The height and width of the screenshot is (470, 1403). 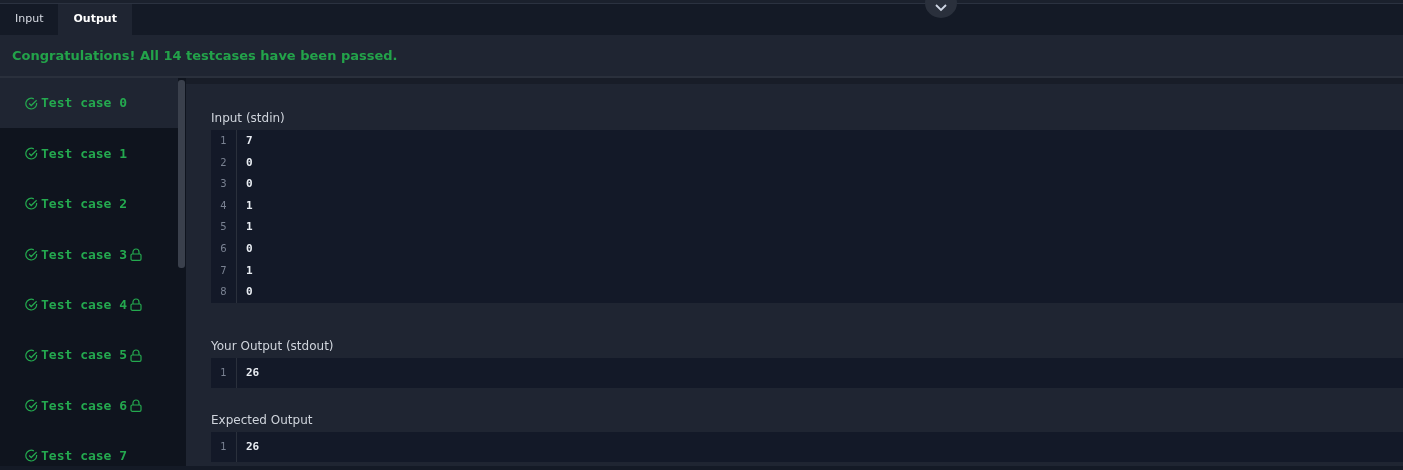 I want to click on line-number: 7, so click(x=223, y=270).